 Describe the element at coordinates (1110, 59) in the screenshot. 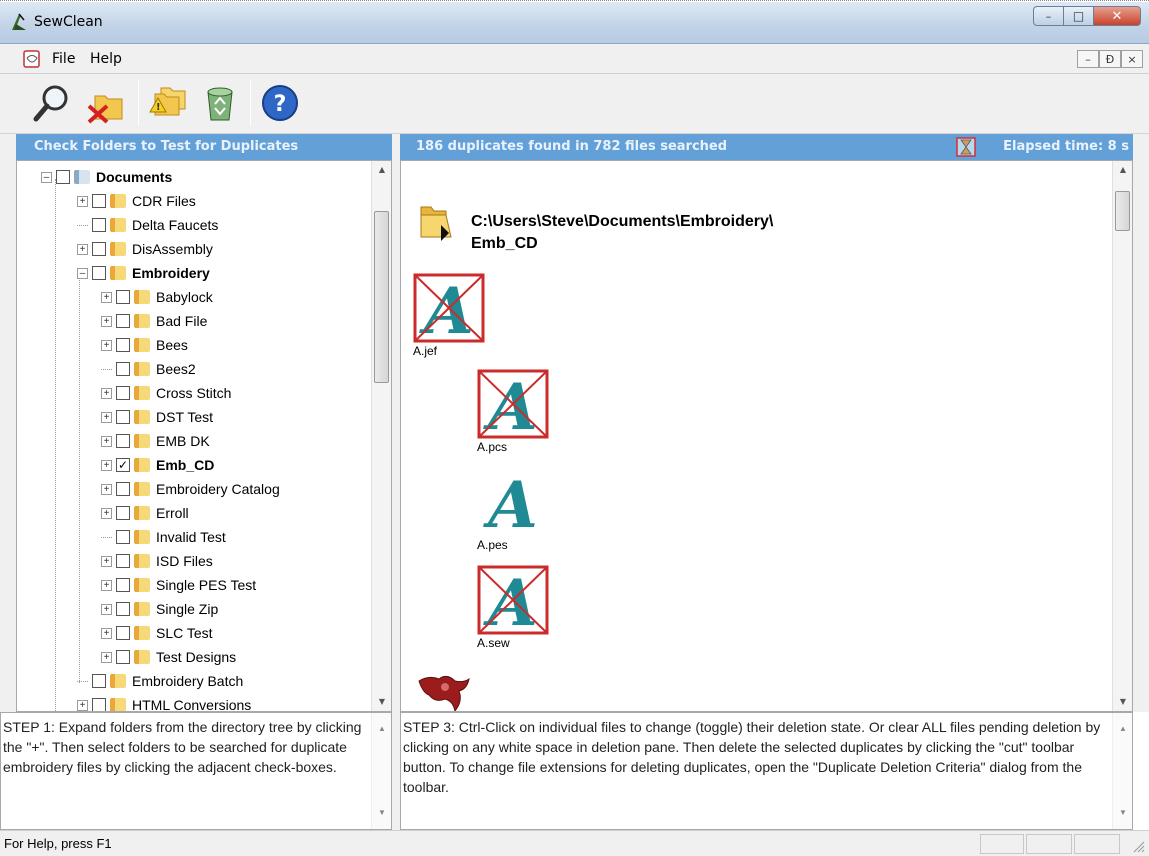

I see `mdi-restore-button: Ɖ` at that location.